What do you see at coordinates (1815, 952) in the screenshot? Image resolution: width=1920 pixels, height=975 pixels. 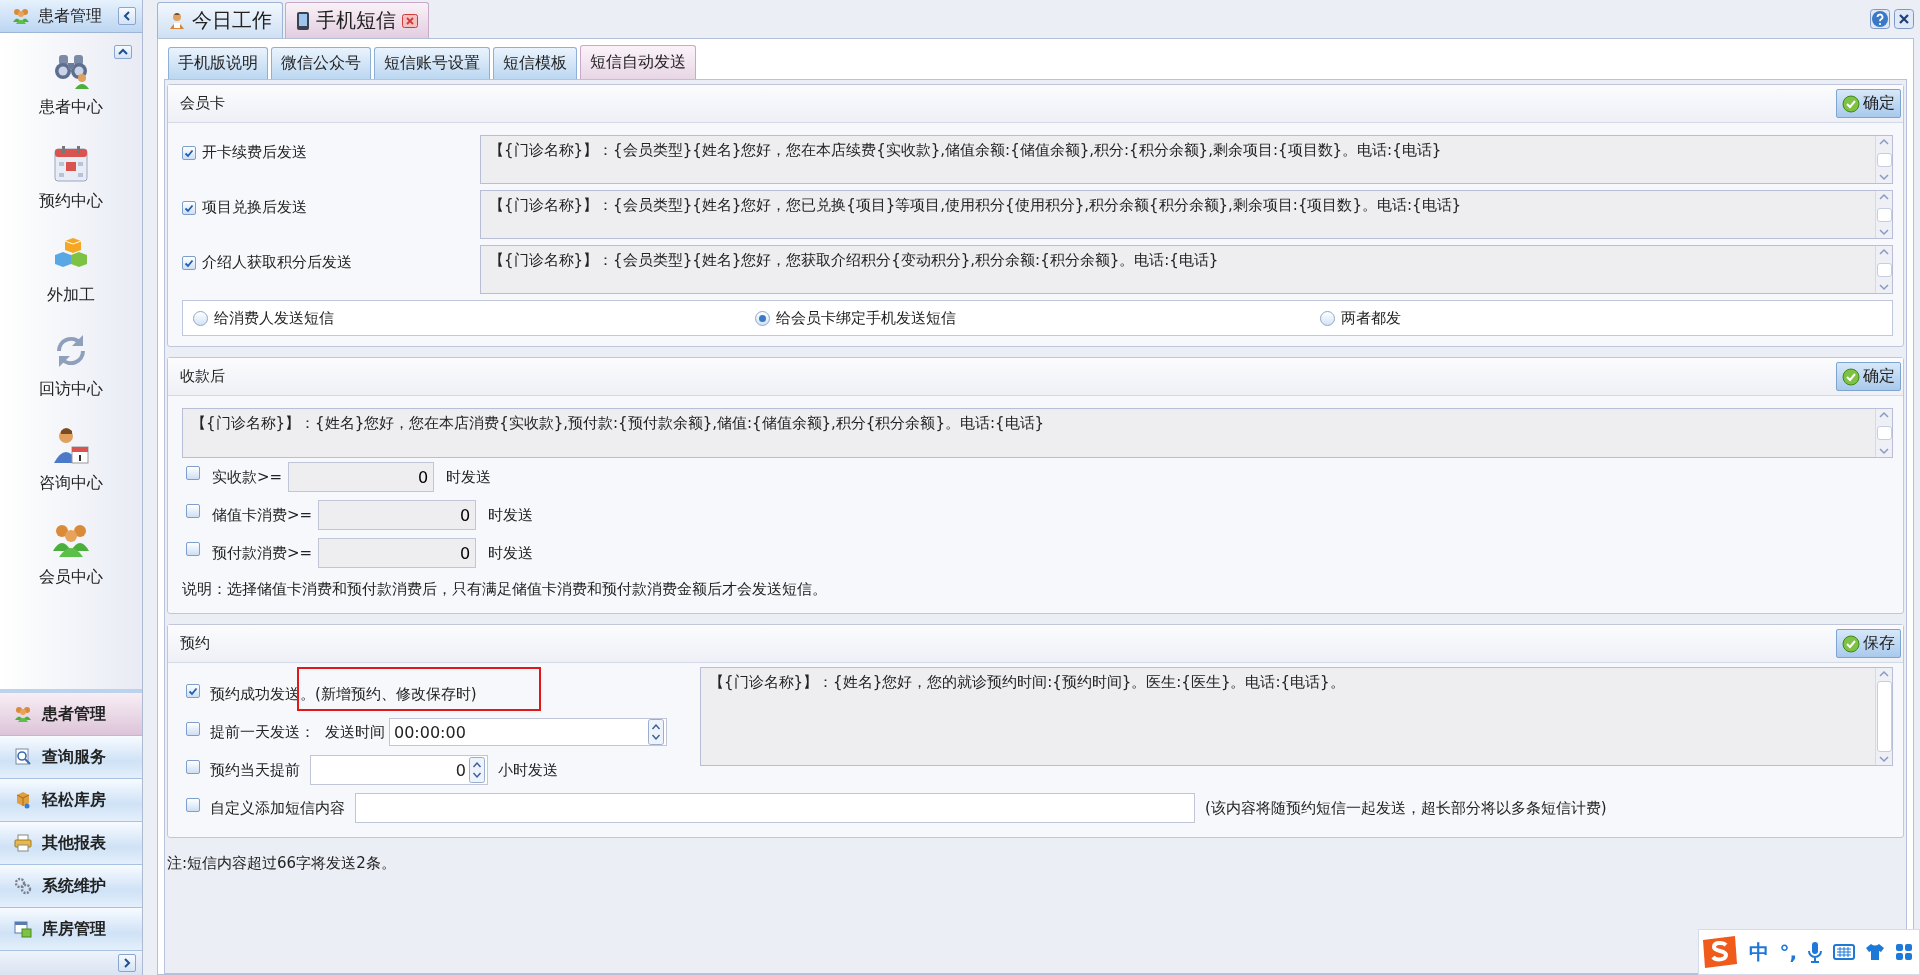 I see `microphone-icon` at bounding box center [1815, 952].